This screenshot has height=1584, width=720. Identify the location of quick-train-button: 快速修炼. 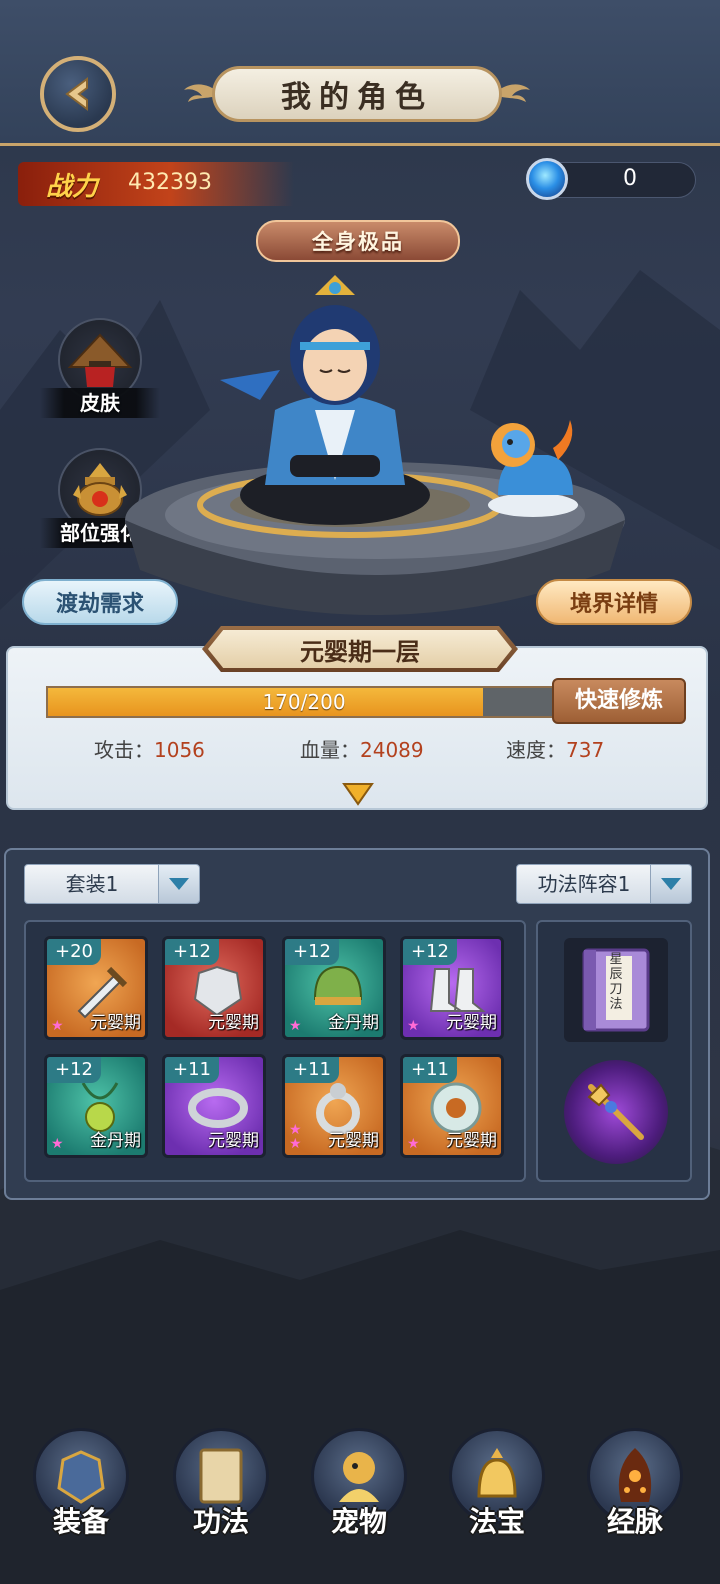
(619, 701).